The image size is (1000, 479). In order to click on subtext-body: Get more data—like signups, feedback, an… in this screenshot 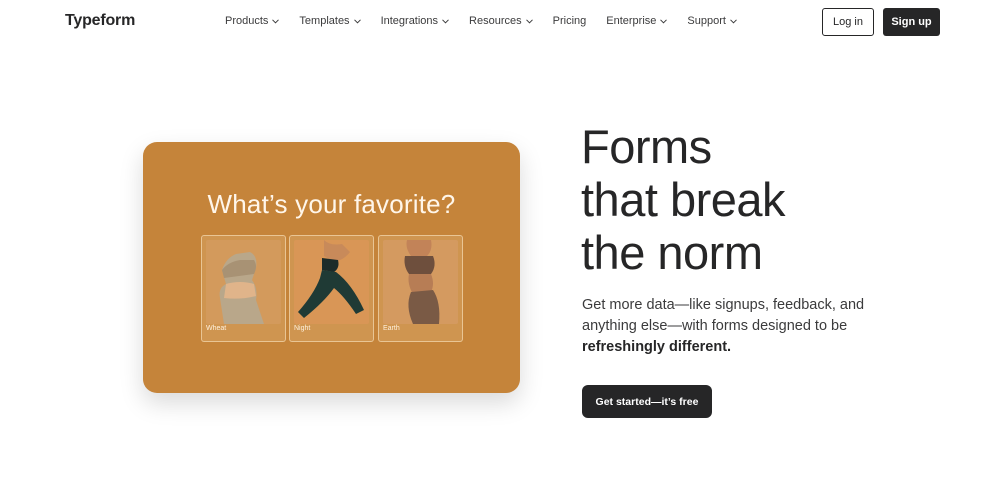, I will do `click(723, 315)`.